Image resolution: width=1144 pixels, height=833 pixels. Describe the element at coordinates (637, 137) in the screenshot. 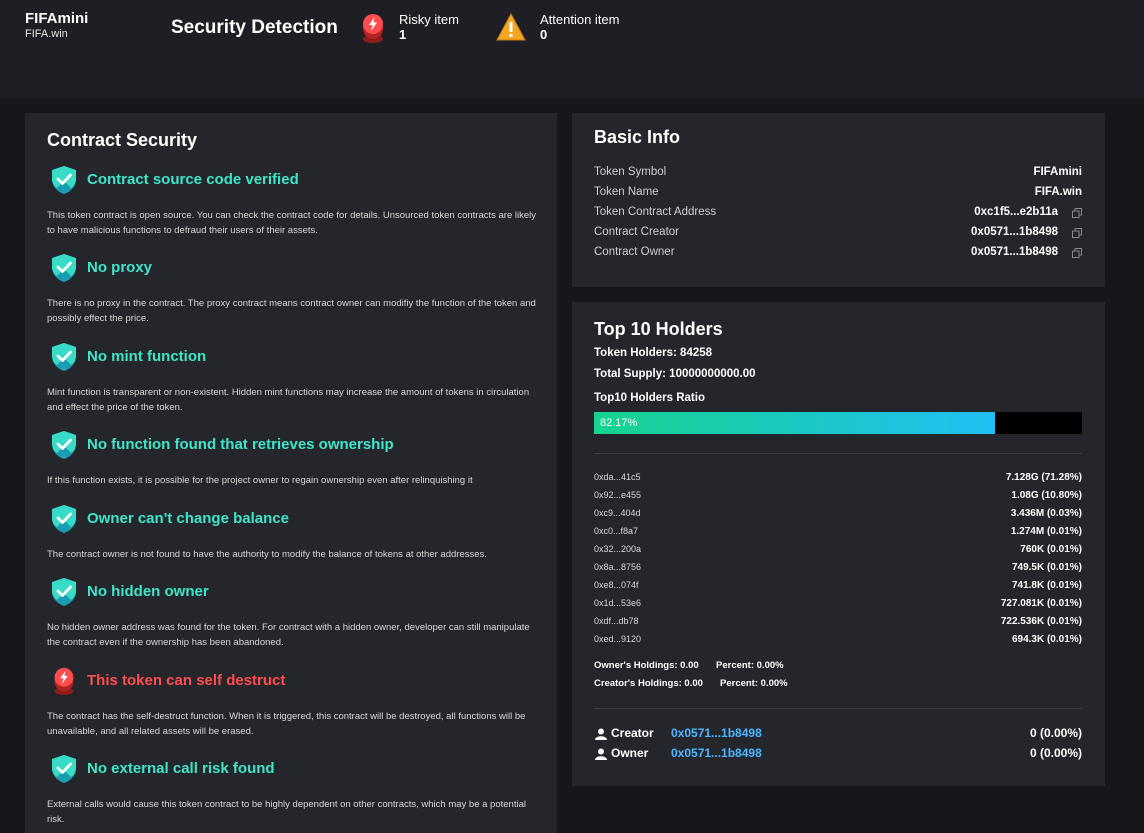

I see `basic-info-title: Basic Info` at that location.